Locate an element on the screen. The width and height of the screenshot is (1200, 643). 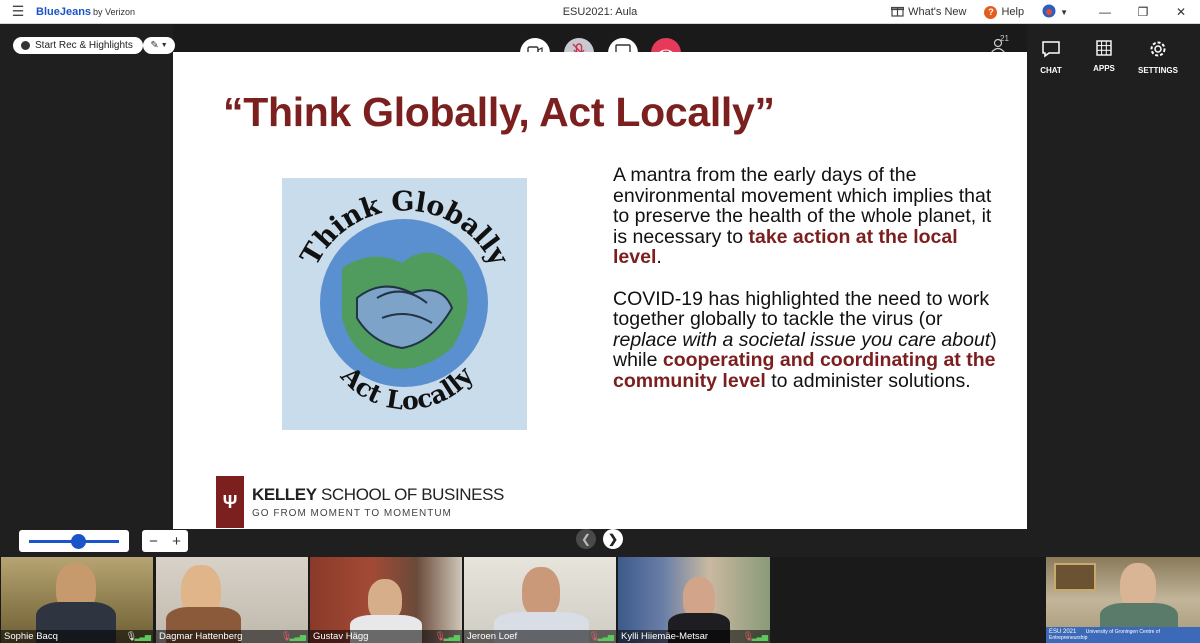
participant-tile: Dagmar Hattenberg 🎙 ▂▃▅ is located at coordinates (232, 600).